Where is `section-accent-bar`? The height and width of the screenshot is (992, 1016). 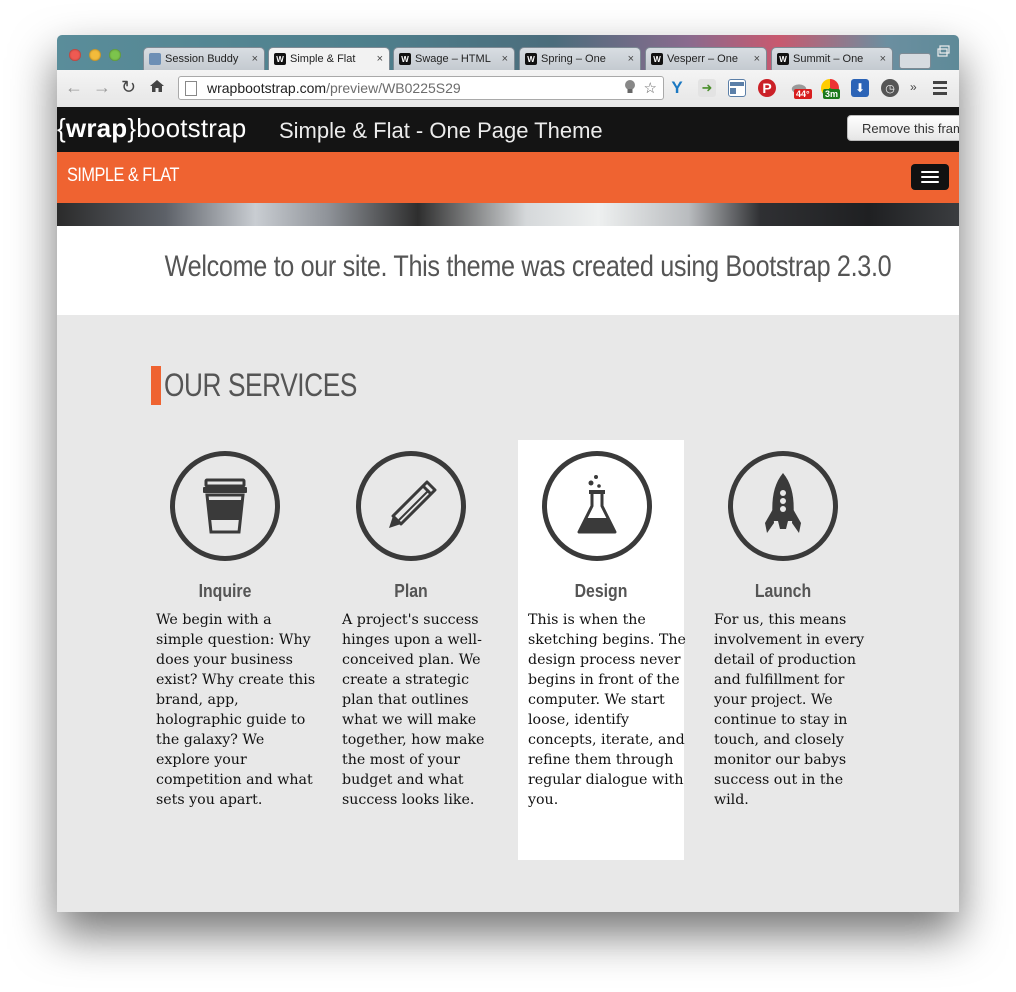 section-accent-bar is located at coordinates (156, 385).